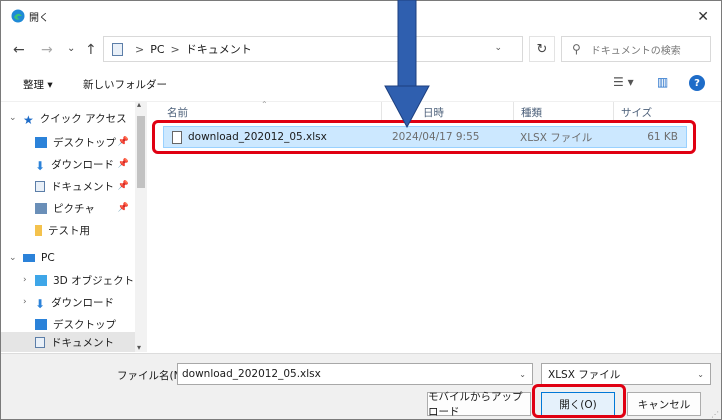 The width and height of the screenshot is (722, 420). What do you see at coordinates (355, 374) in the screenshot?
I see `filename-input: download_202012_05.xlsx ⌄` at bounding box center [355, 374].